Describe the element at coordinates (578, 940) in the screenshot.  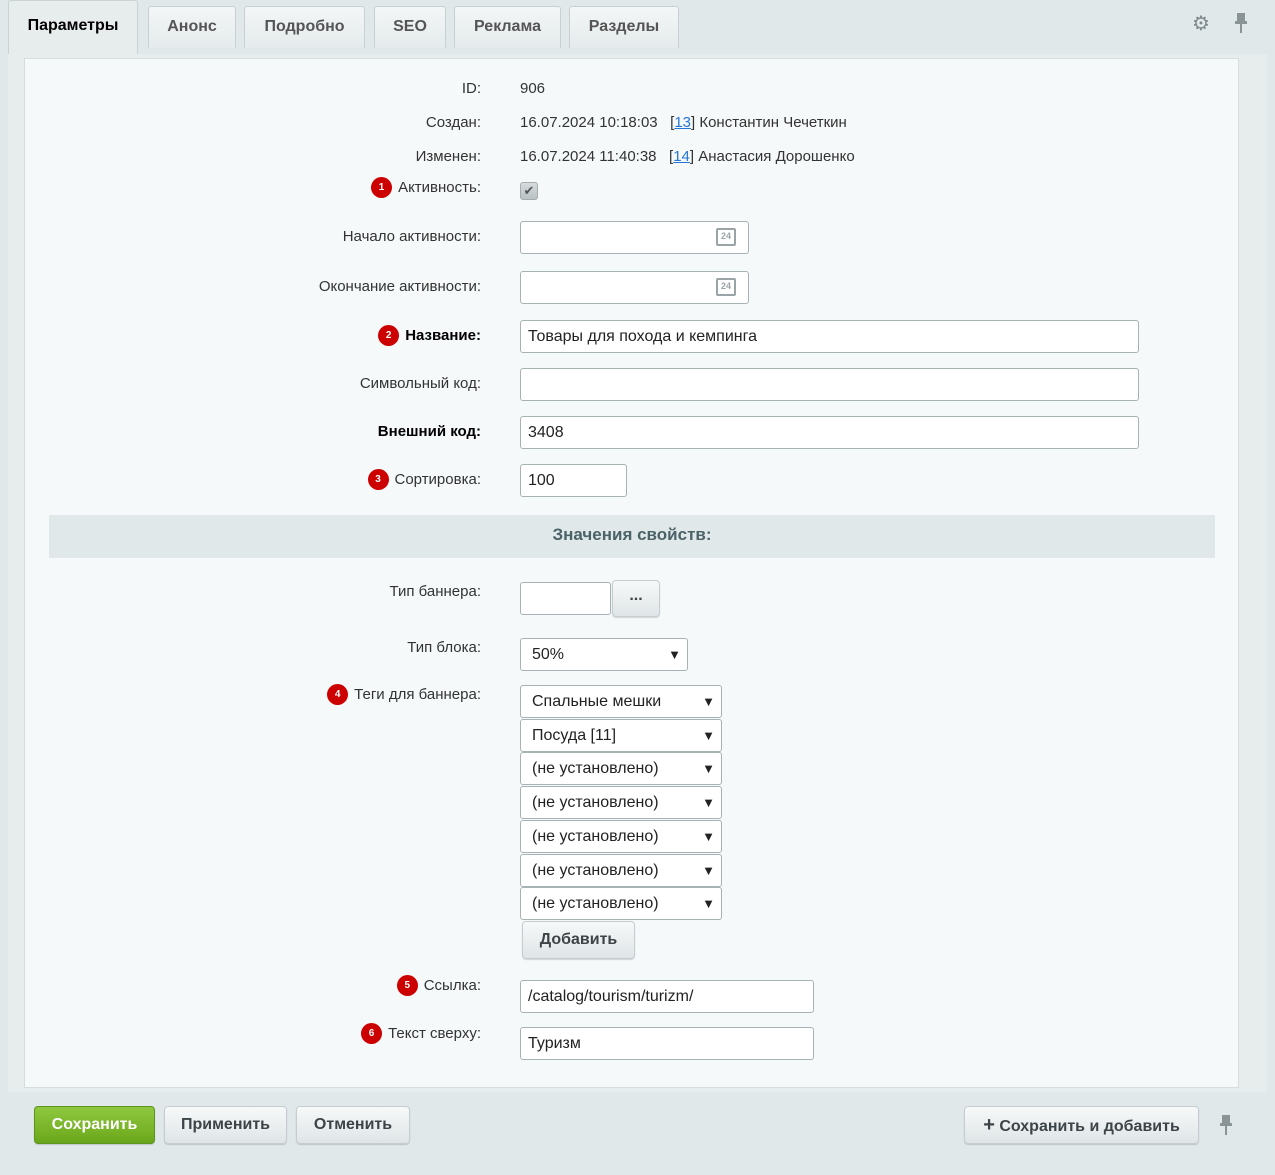
I see `add-tag-button: Добавить` at that location.